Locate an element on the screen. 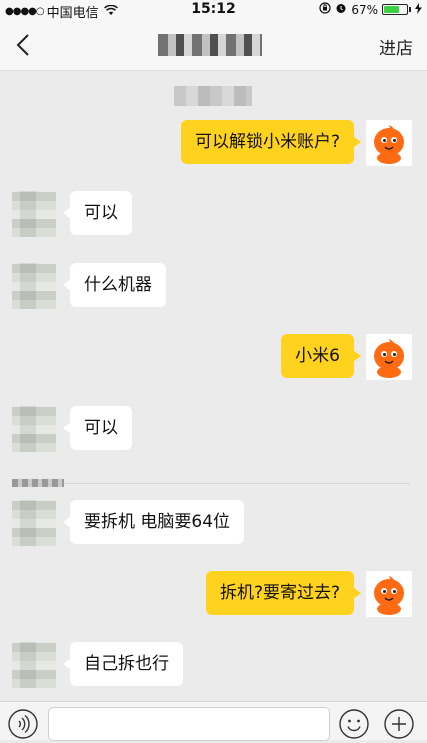  message-row: 自己拆也行 is located at coordinates (213, 666).